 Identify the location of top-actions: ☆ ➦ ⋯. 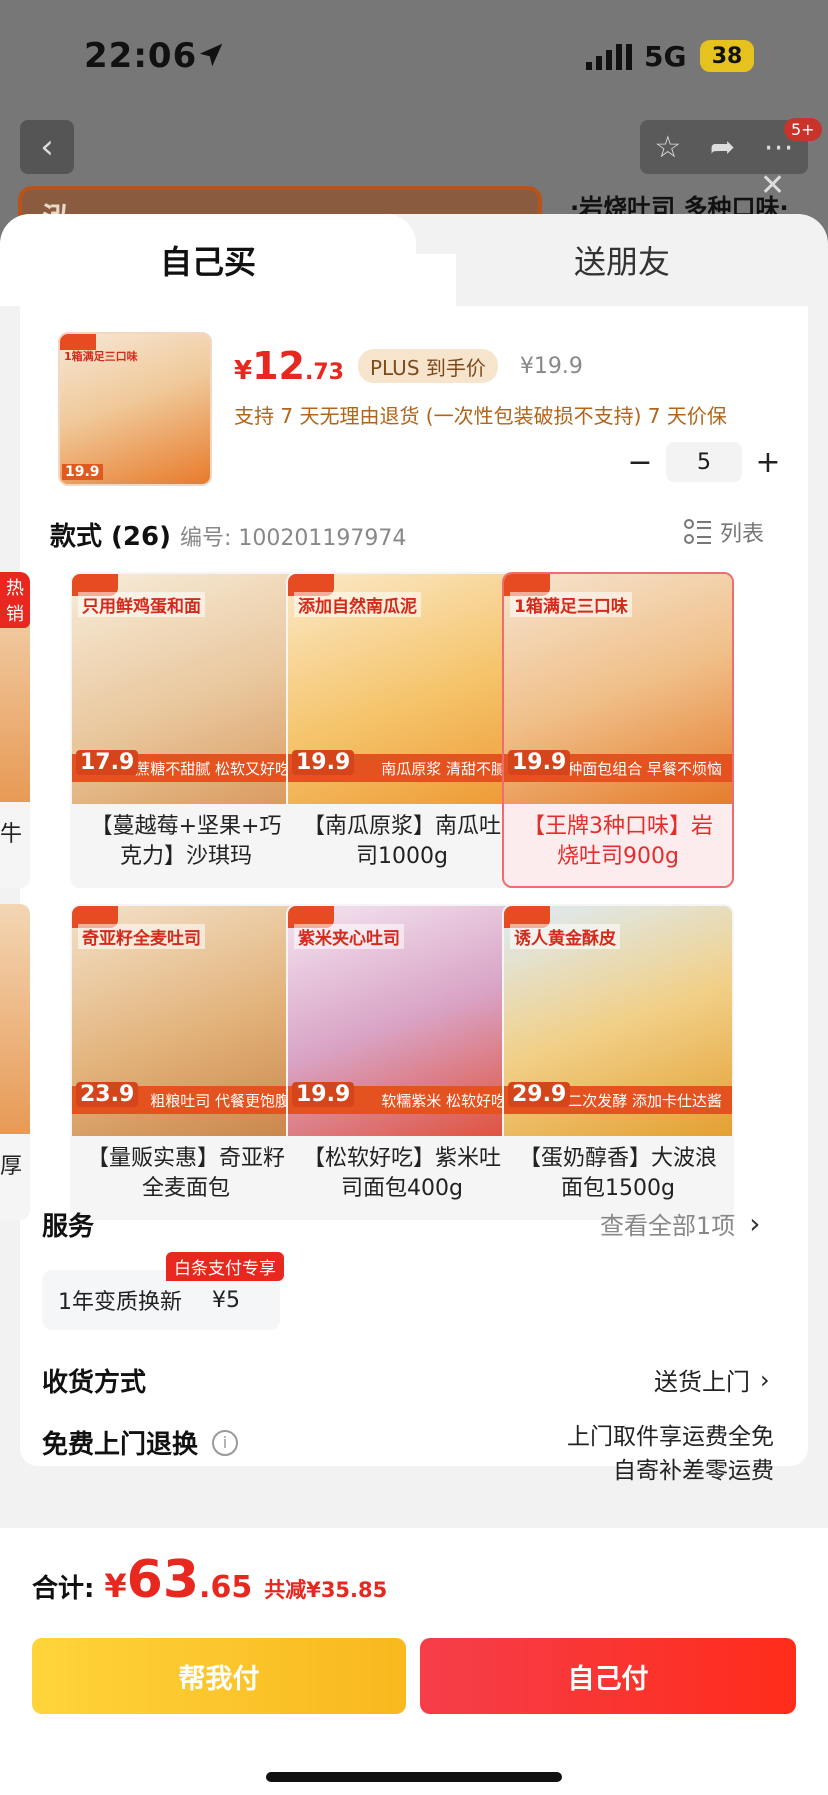
(724, 147).